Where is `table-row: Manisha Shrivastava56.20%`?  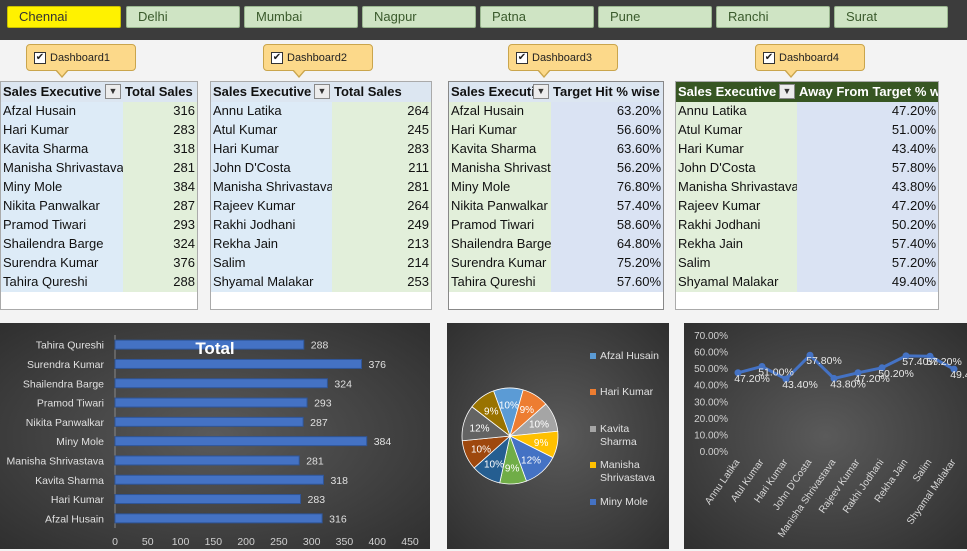
table-row: Manisha Shrivastava56.20% is located at coordinates (556, 168).